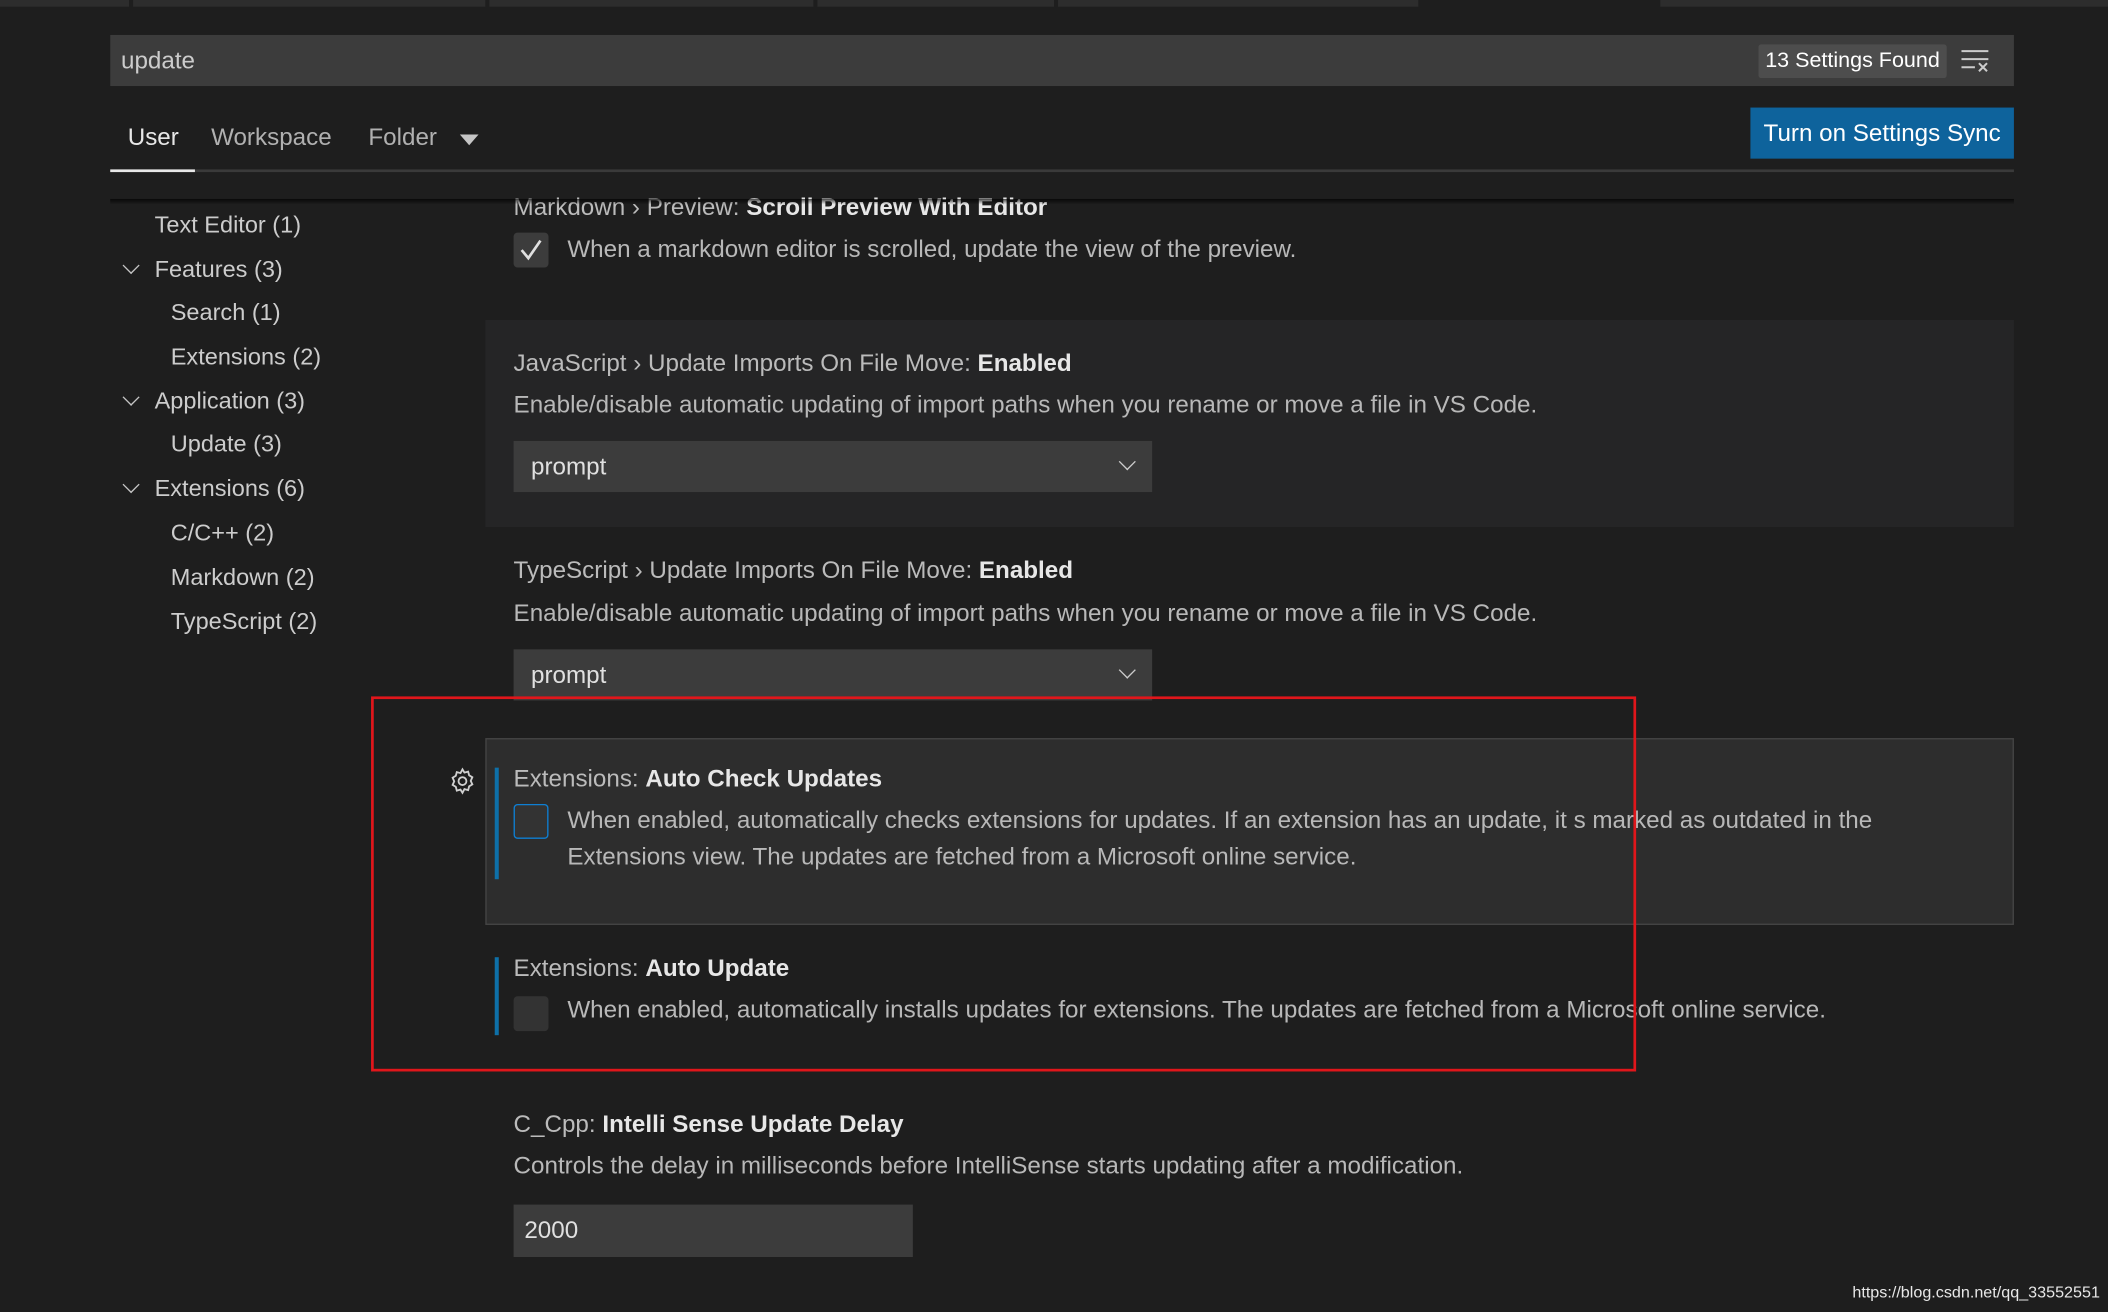 This screenshot has height=1312, width=2108. Describe the element at coordinates (226, 312) in the screenshot. I see `toc-item-search: Search (1)` at that location.